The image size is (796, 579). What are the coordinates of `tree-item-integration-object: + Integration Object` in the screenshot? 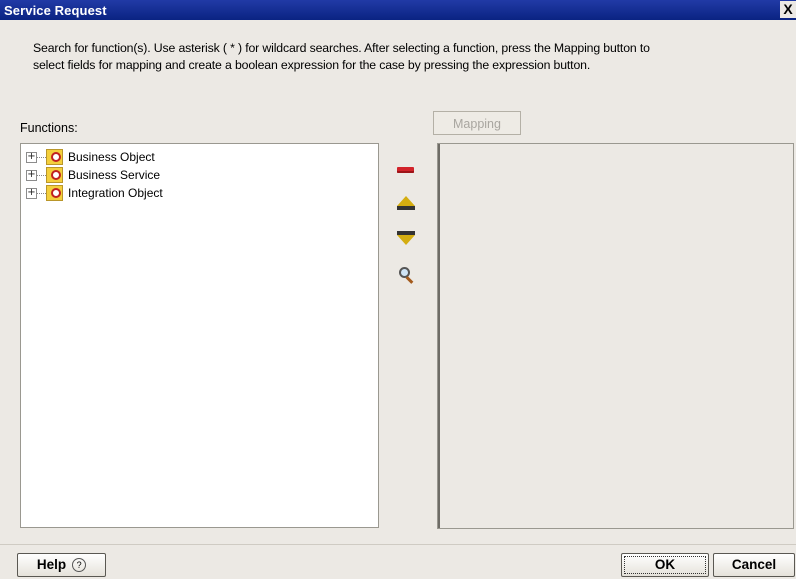 It's located at (176, 194).